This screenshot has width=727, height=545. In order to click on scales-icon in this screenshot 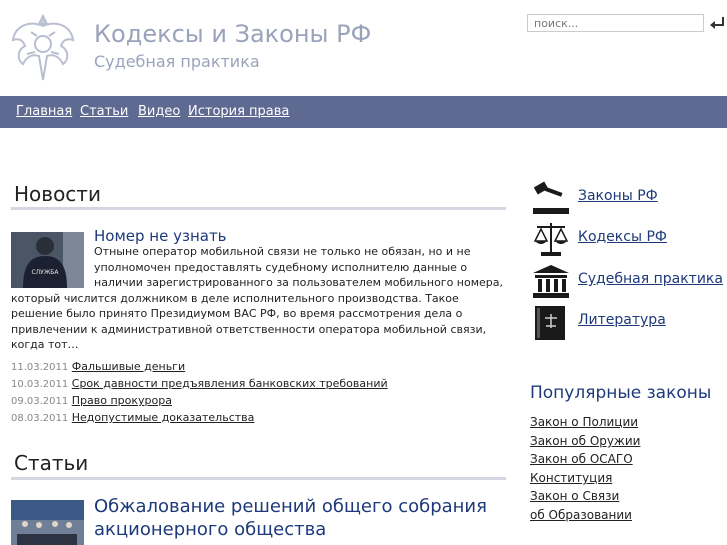, I will do `click(551, 239)`.